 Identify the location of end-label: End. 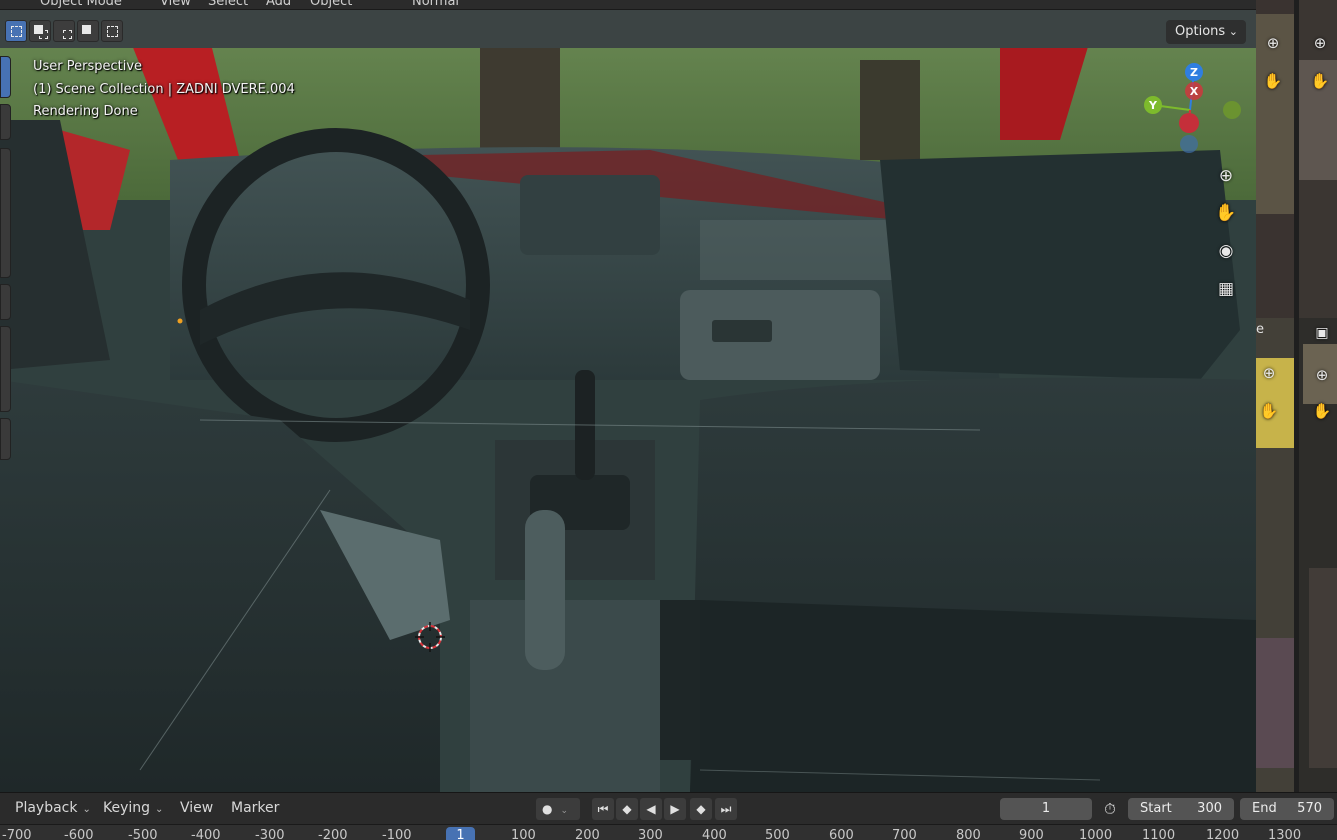
(1264, 808).